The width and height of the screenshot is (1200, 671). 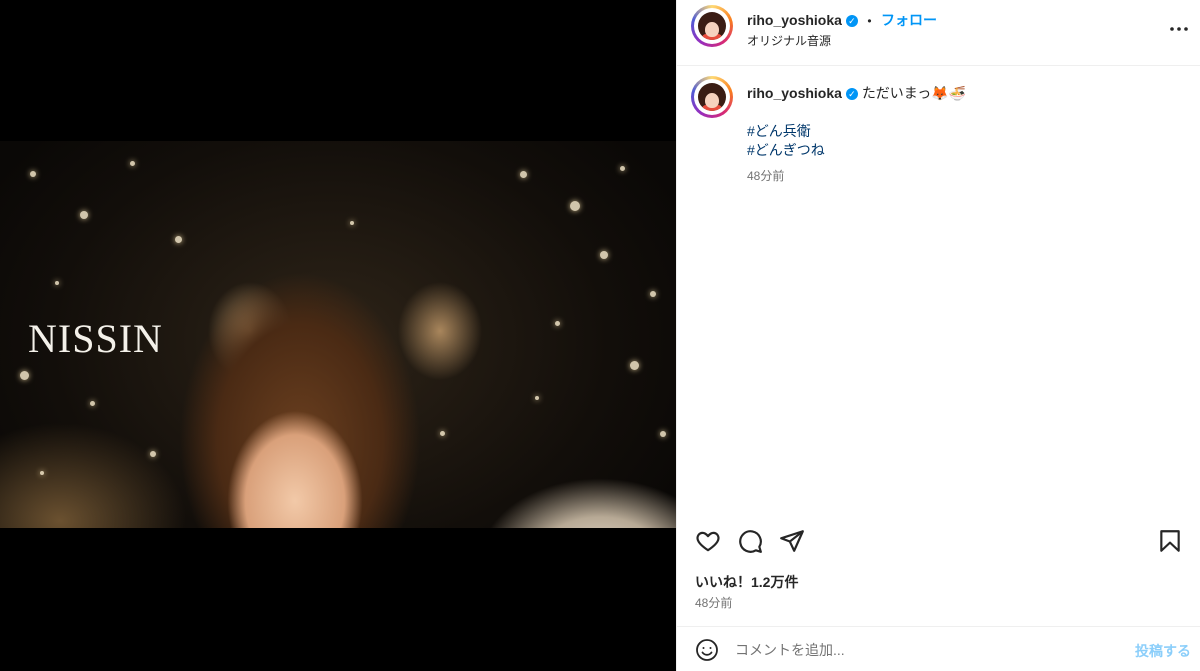 I want to click on hashtag-dongitsune: #どんぎつね, so click(x=786, y=150).